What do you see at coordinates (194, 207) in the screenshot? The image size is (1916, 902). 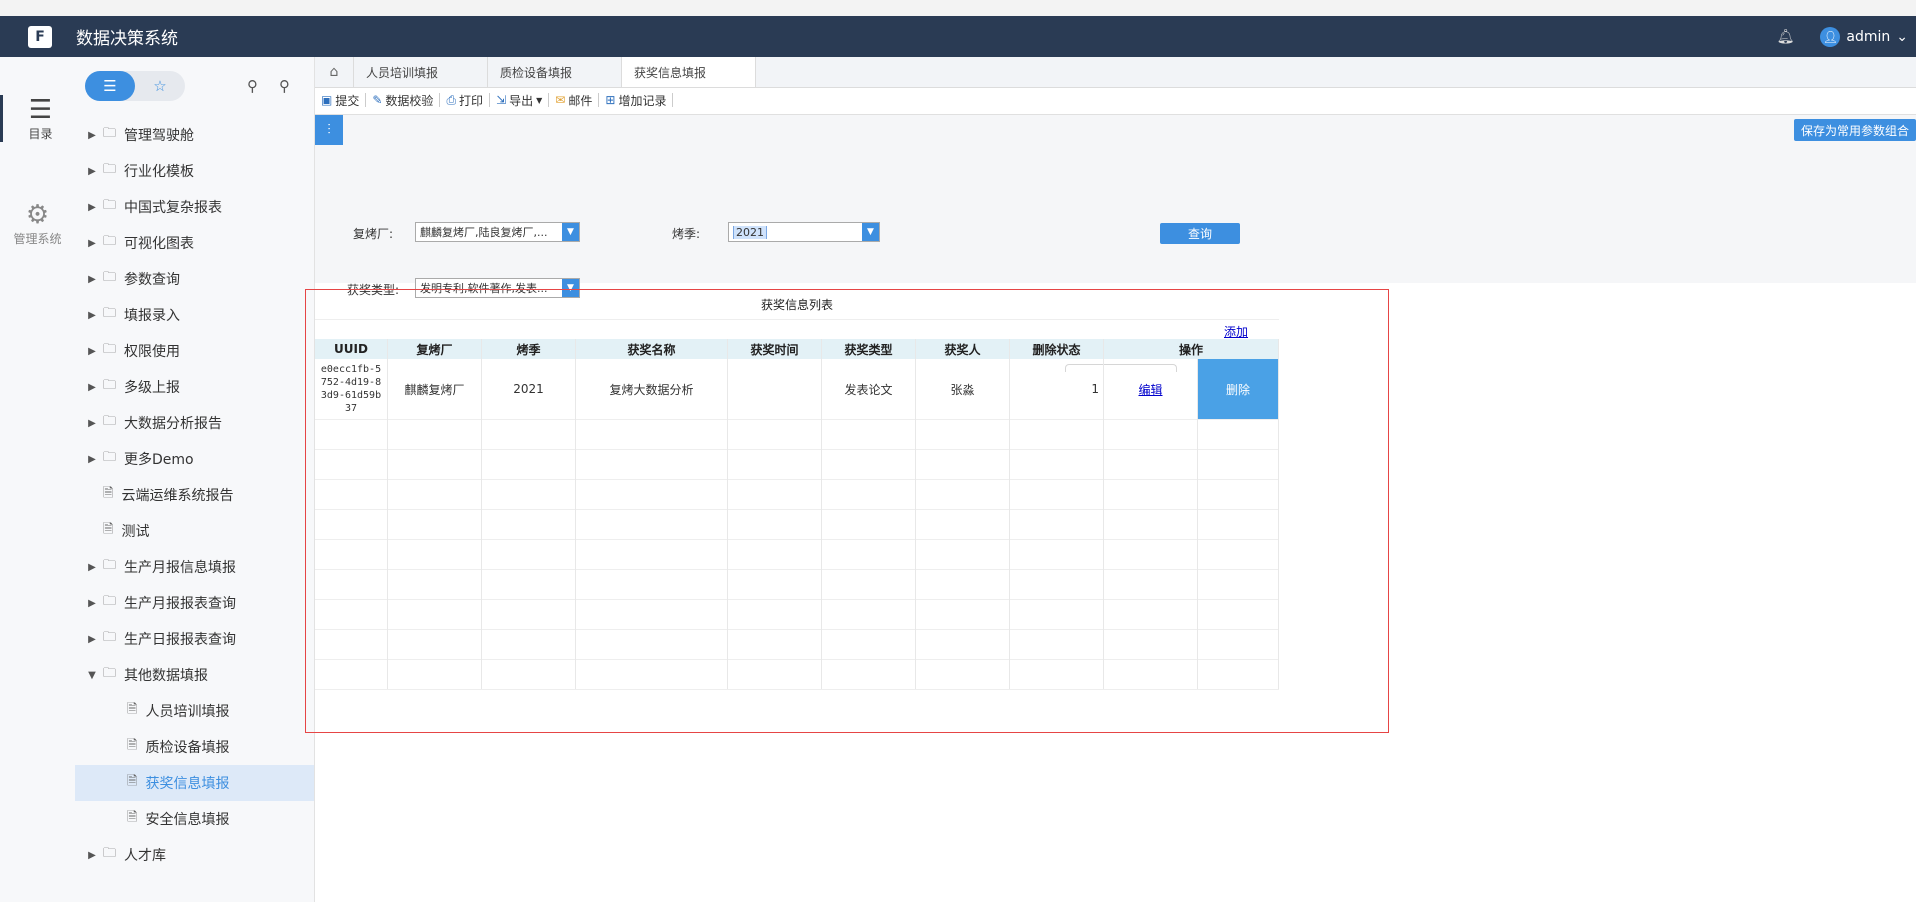 I see `tree-item: ▶ 🗀 中国式复杂报表` at bounding box center [194, 207].